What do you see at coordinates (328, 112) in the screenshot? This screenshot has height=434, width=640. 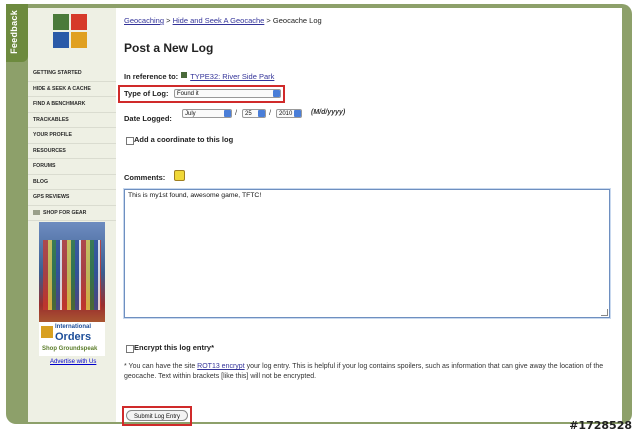 I see `date-format-hint: (M/d/yyyy)` at bounding box center [328, 112].